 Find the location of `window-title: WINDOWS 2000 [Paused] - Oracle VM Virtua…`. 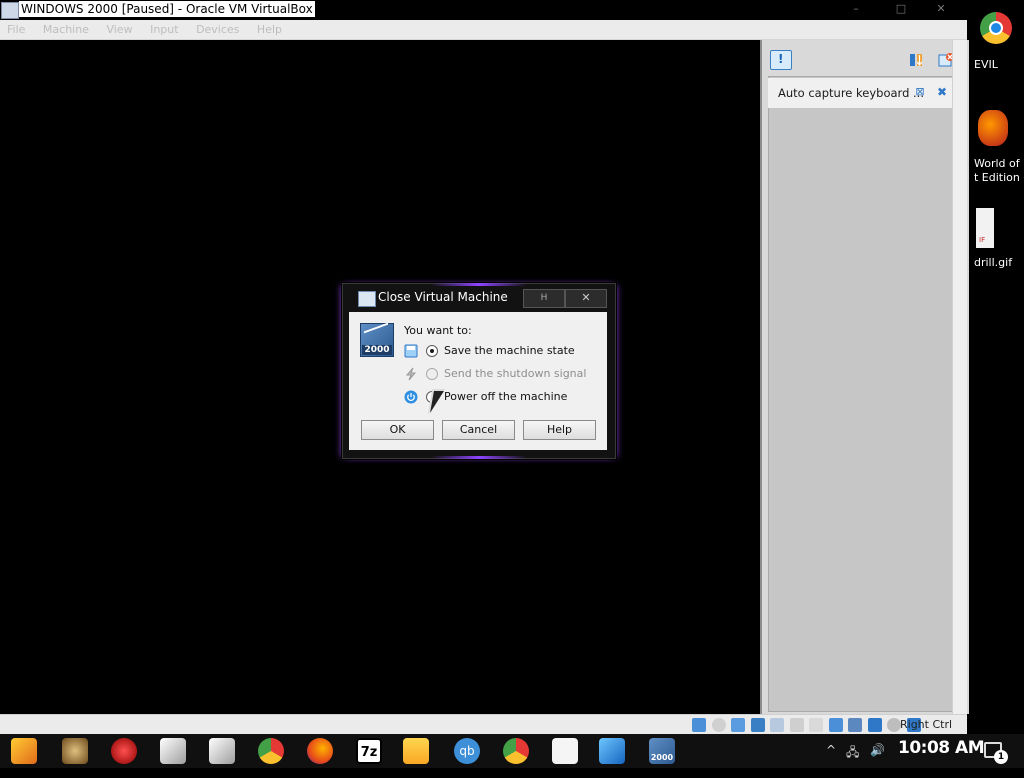

window-title: WINDOWS 2000 [Paused] - Oracle VM Virtua… is located at coordinates (167, 9).